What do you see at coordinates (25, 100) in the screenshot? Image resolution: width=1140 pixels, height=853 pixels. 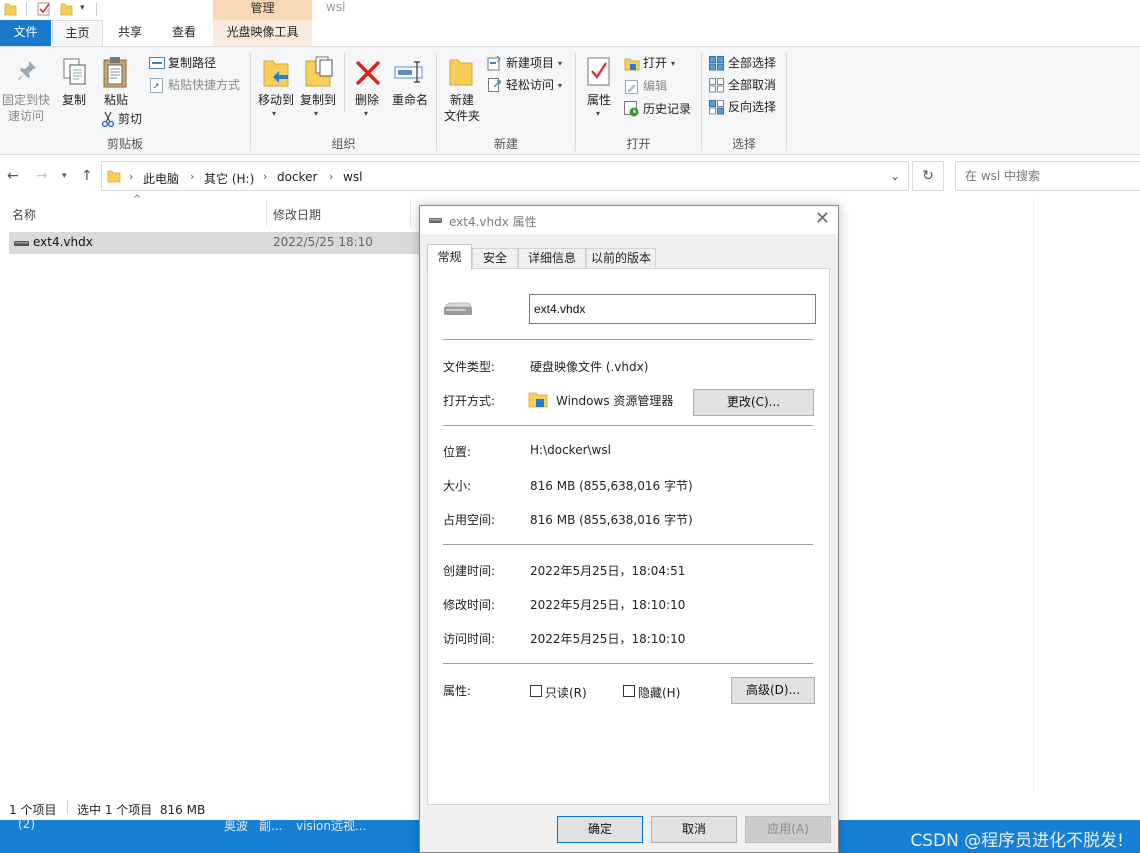 I see `pin-label-line1: 固定到快` at bounding box center [25, 100].